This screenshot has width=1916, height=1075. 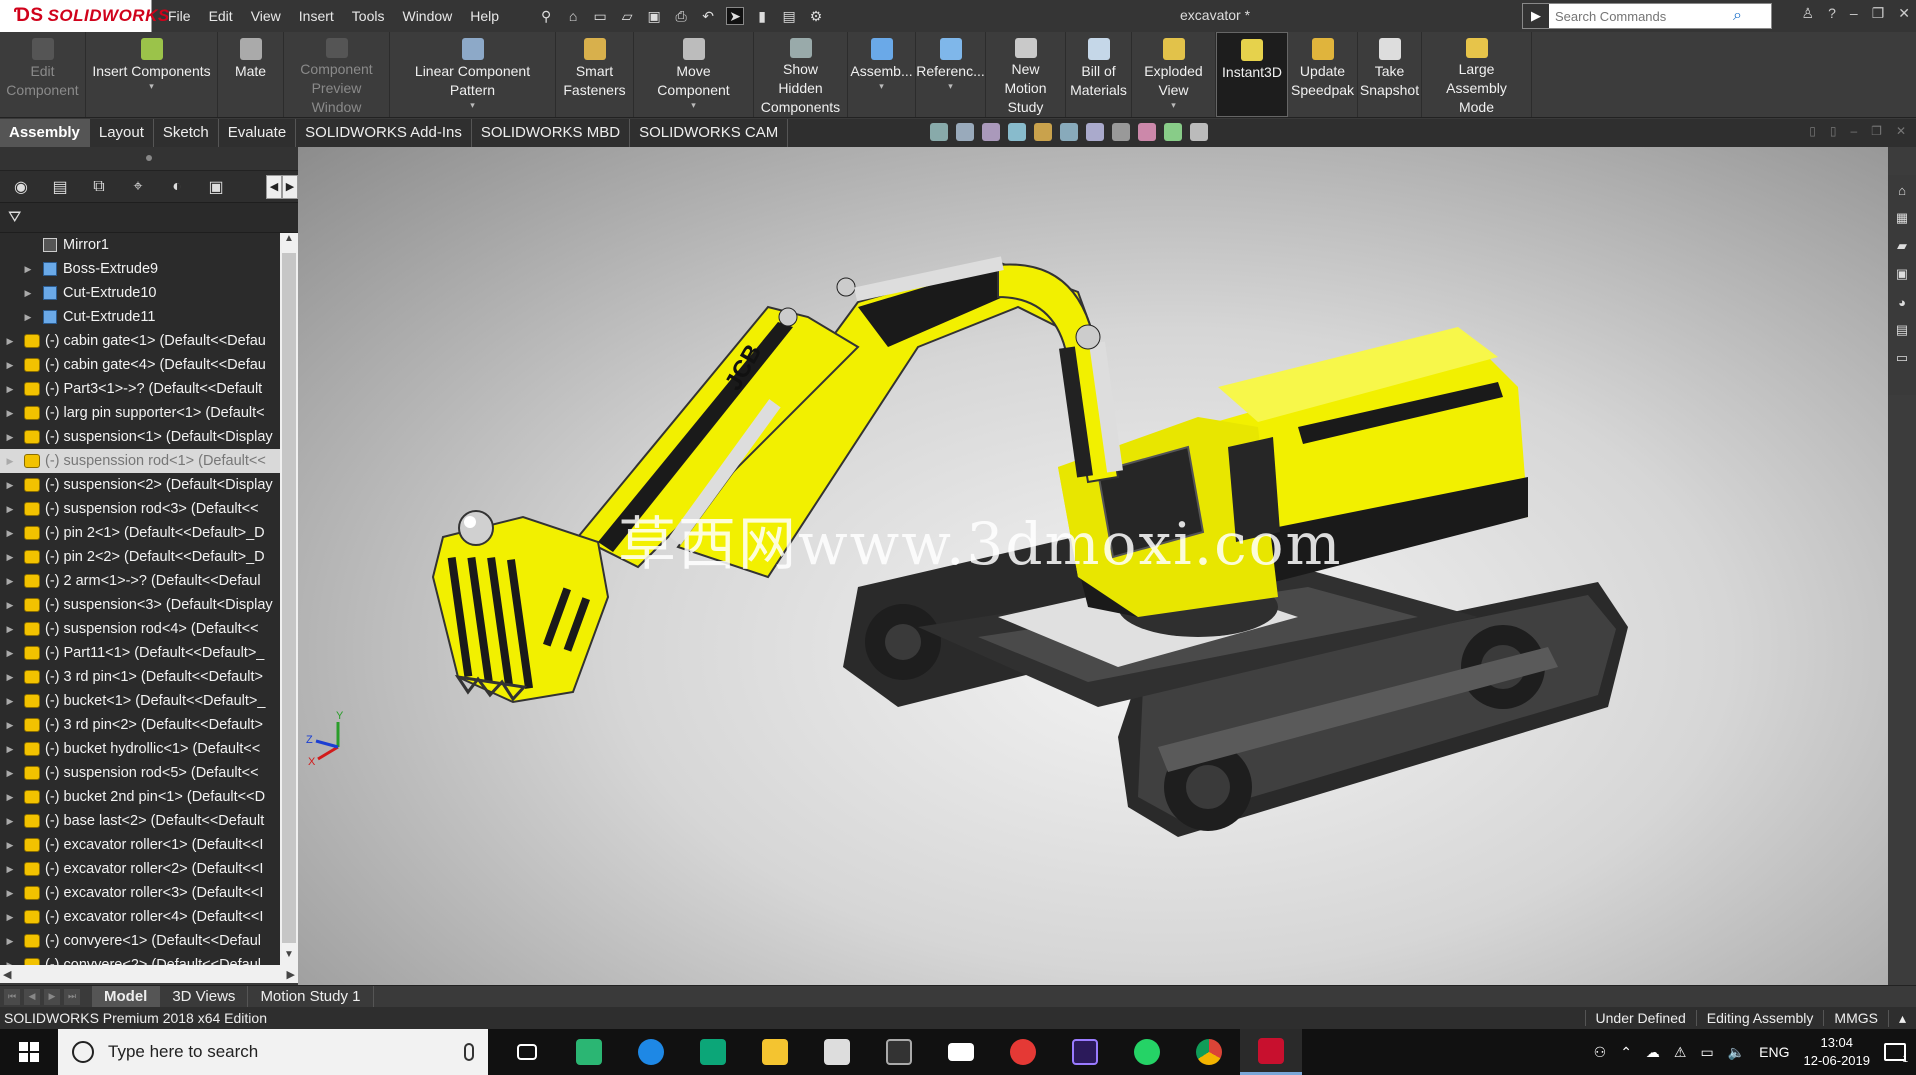 What do you see at coordinates (735, 16) in the screenshot?
I see `select-arrow-icon: ➤` at bounding box center [735, 16].